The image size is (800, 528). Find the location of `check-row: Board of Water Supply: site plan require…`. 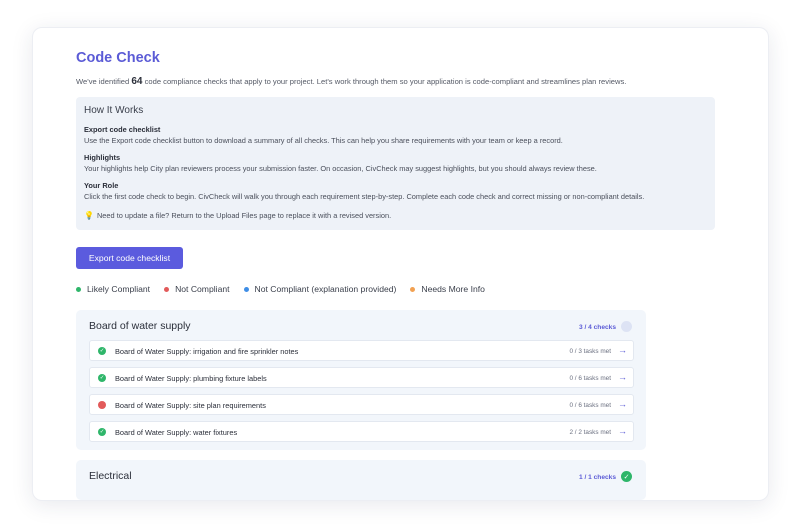

check-row: Board of Water Supply: site plan require… is located at coordinates (361, 404).